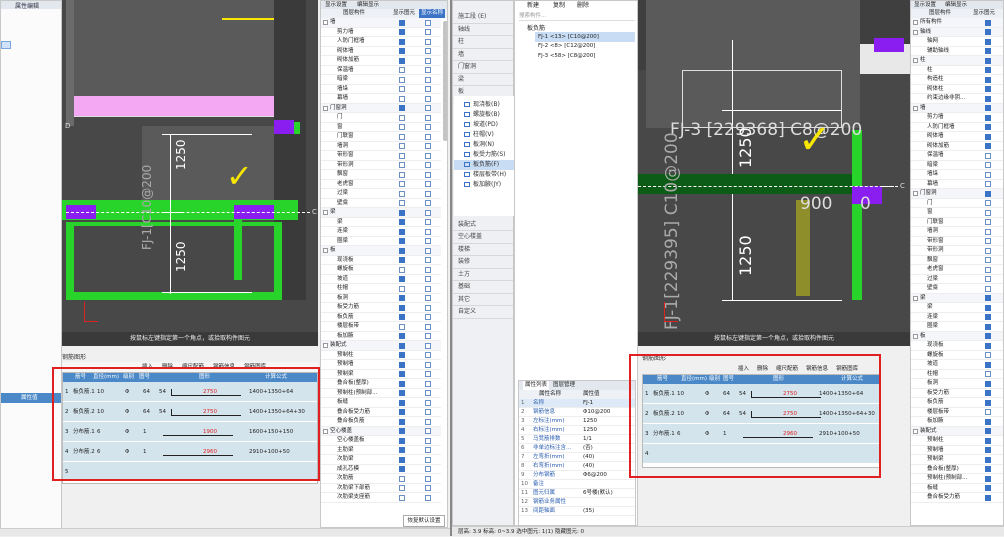 The height and width of the screenshot is (537, 1004). What do you see at coordinates (957, 89) in the screenshot?
I see `layer-item: 砌体柱` at bounding box center [957, 89].